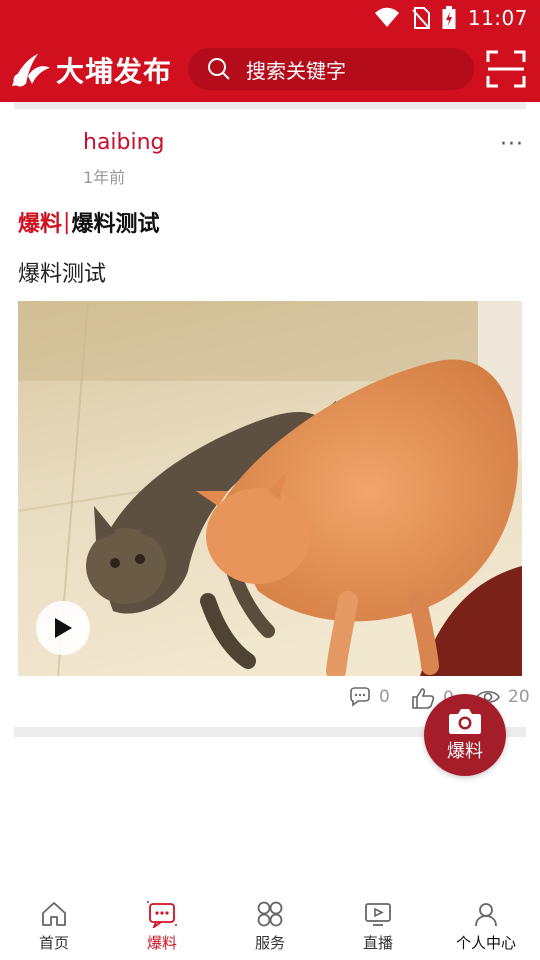 This screenshot has height=960, width=540. I want to click on scan-icon, so click(506, 69).